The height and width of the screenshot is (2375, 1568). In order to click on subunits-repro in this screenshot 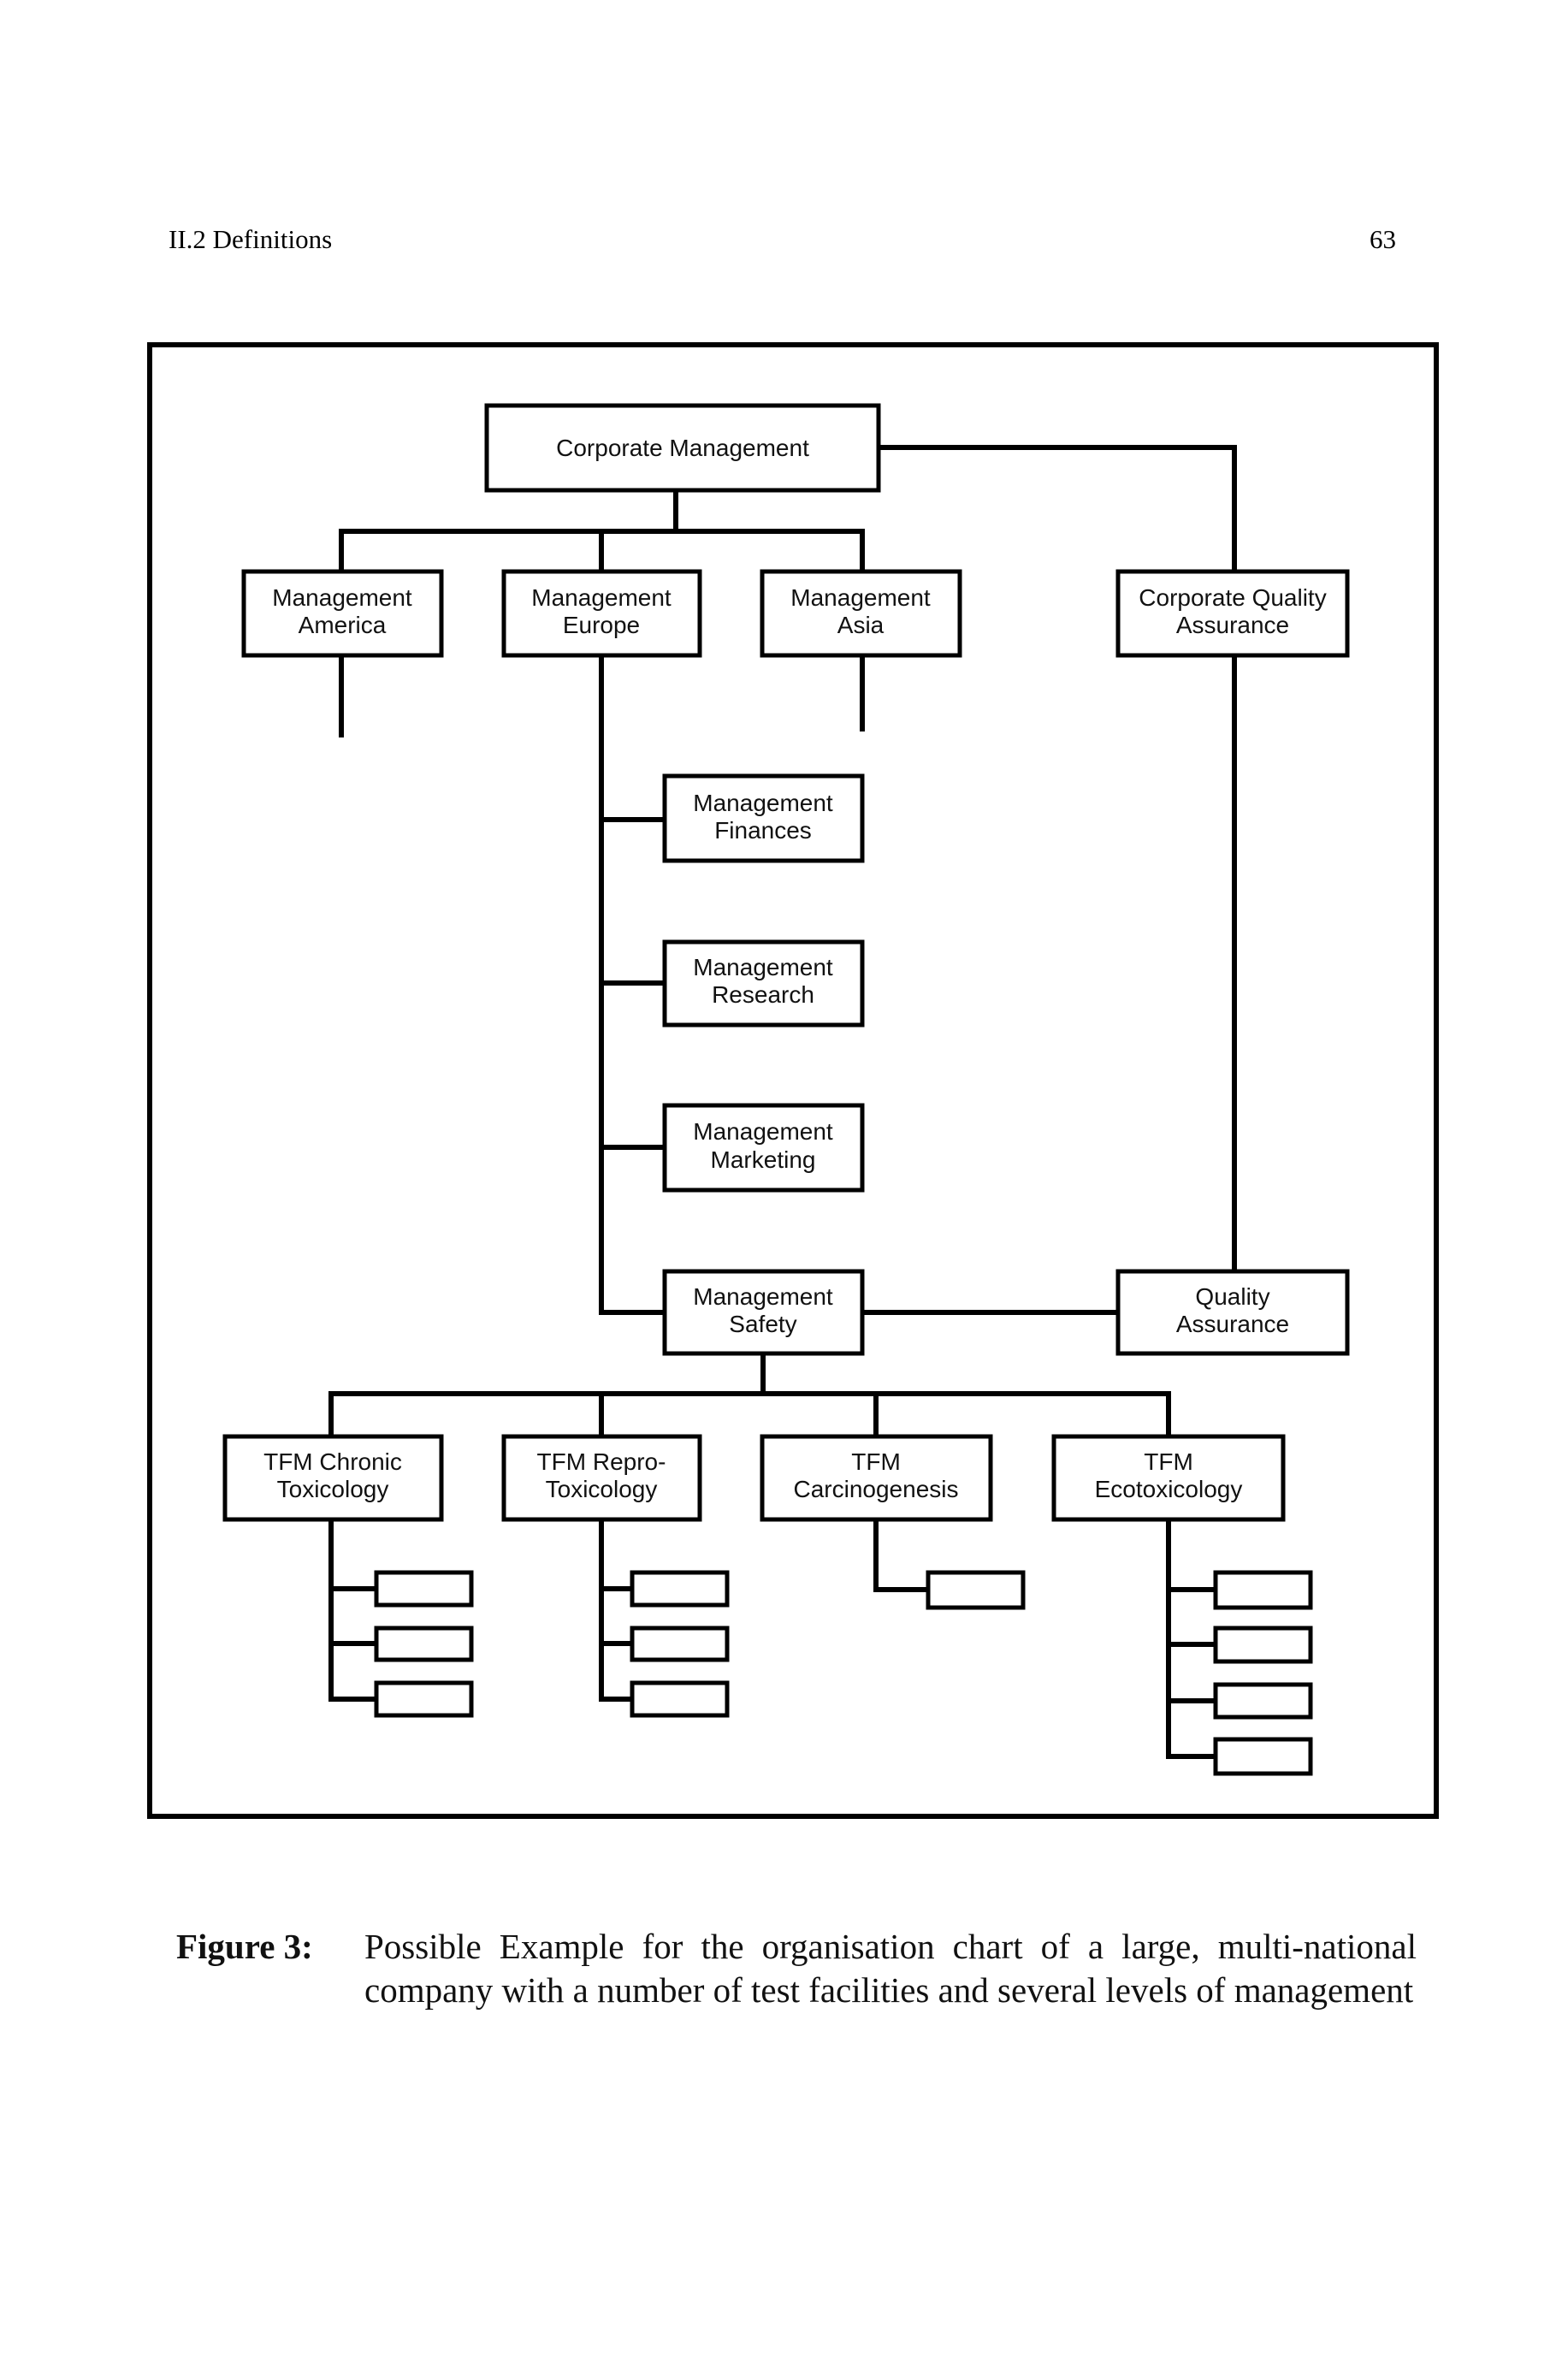, I will do `click(680, 1644)`.